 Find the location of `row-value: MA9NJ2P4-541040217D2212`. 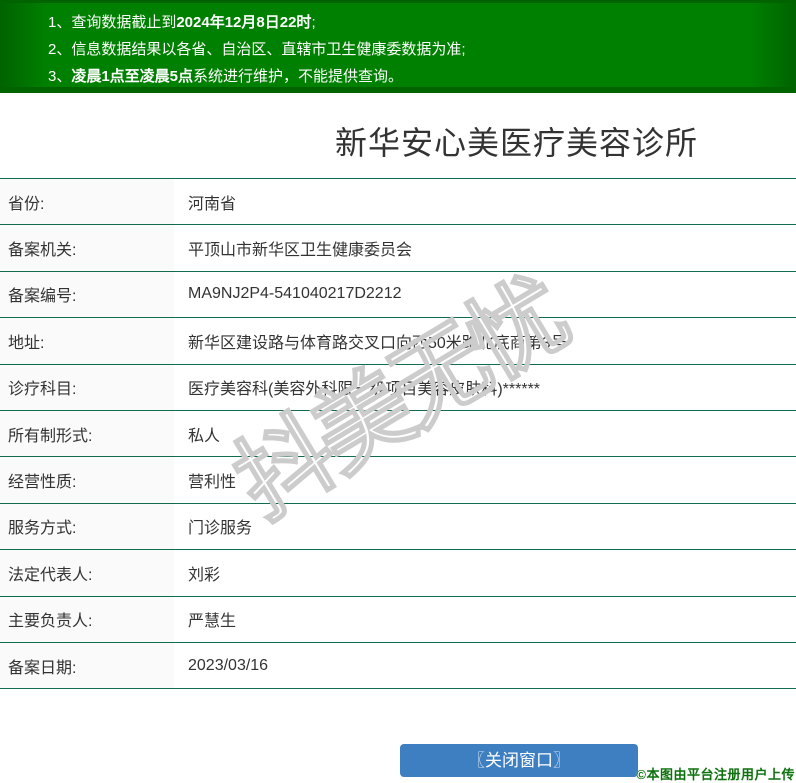

row-value: MA9NJ2P4-541040217D2212 is located at coordinates (295, 294).